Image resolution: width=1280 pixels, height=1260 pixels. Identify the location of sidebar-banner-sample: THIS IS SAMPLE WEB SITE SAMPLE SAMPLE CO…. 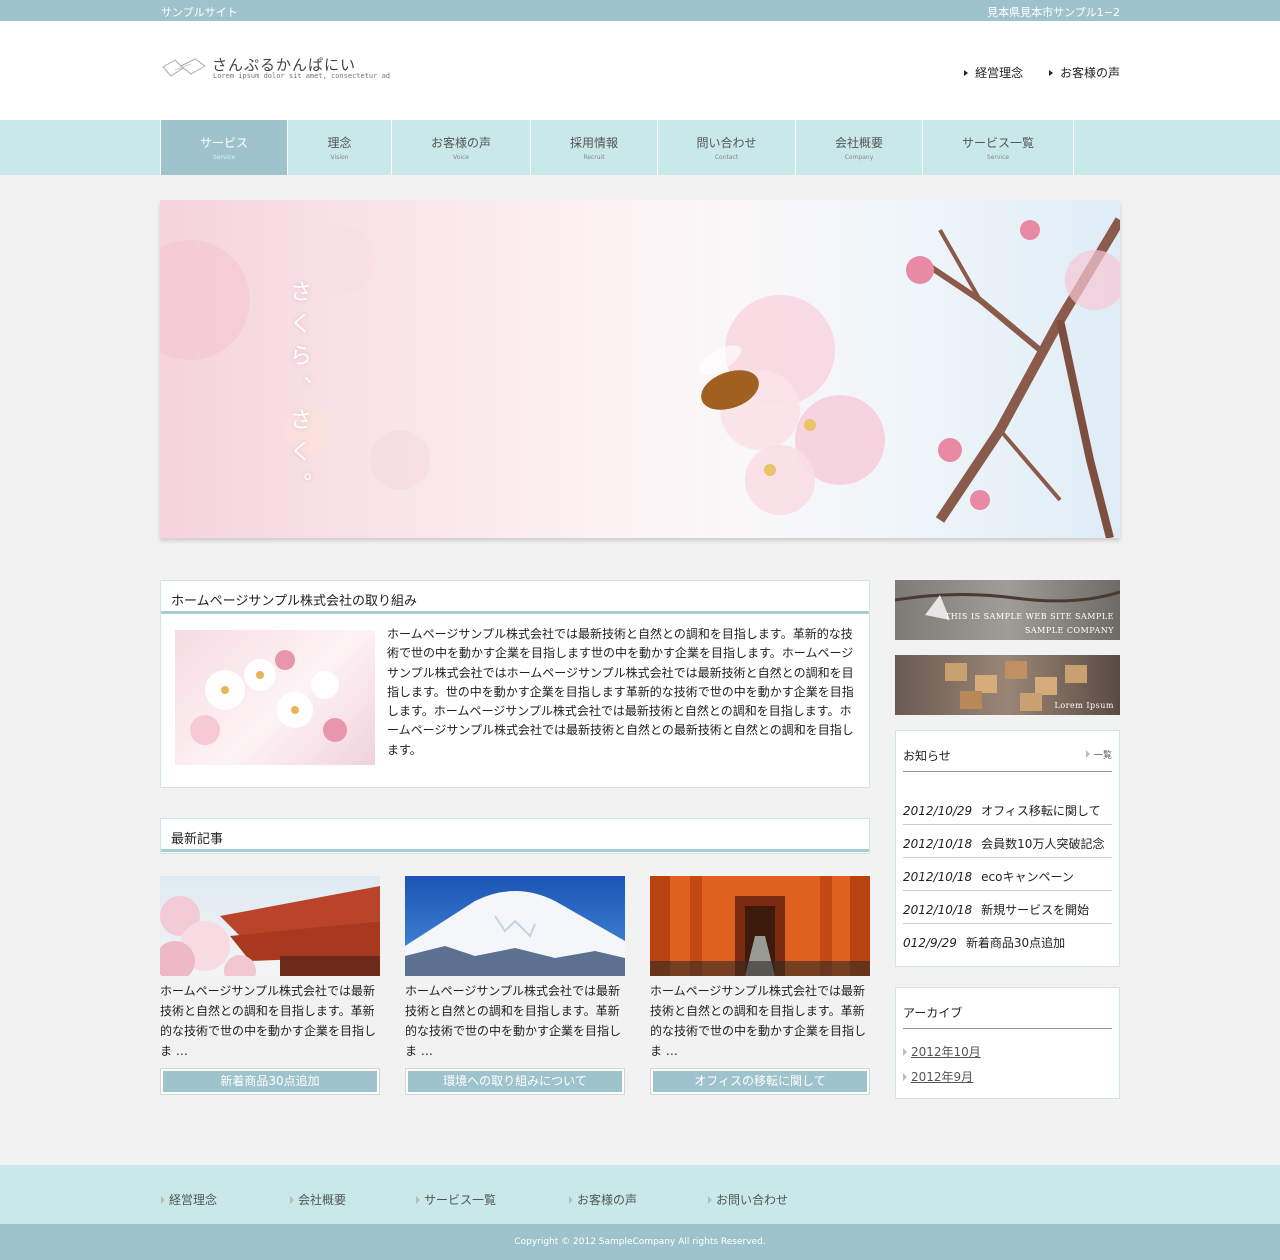
(1007, 610).